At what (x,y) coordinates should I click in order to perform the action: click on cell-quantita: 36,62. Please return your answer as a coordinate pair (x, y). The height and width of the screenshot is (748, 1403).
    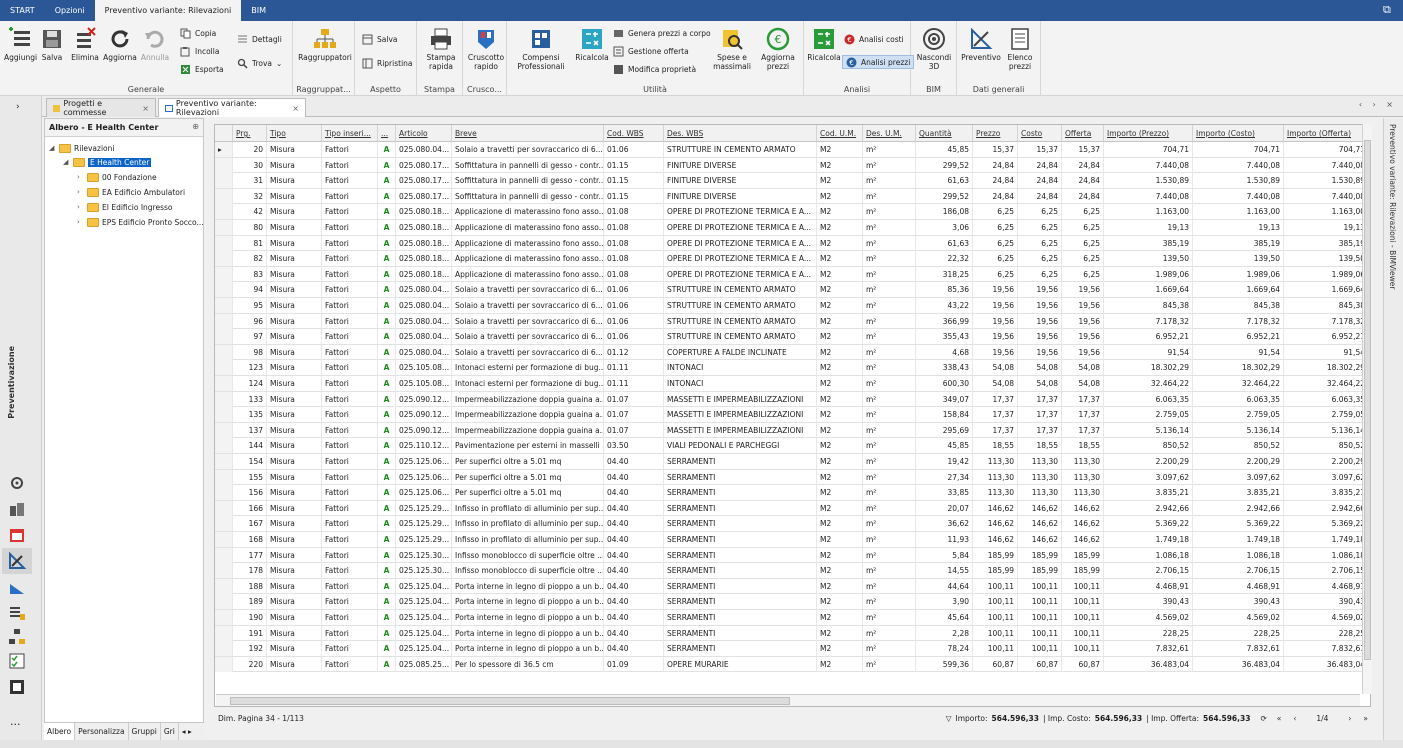
    Looking at the image, I should click on (944, 524).